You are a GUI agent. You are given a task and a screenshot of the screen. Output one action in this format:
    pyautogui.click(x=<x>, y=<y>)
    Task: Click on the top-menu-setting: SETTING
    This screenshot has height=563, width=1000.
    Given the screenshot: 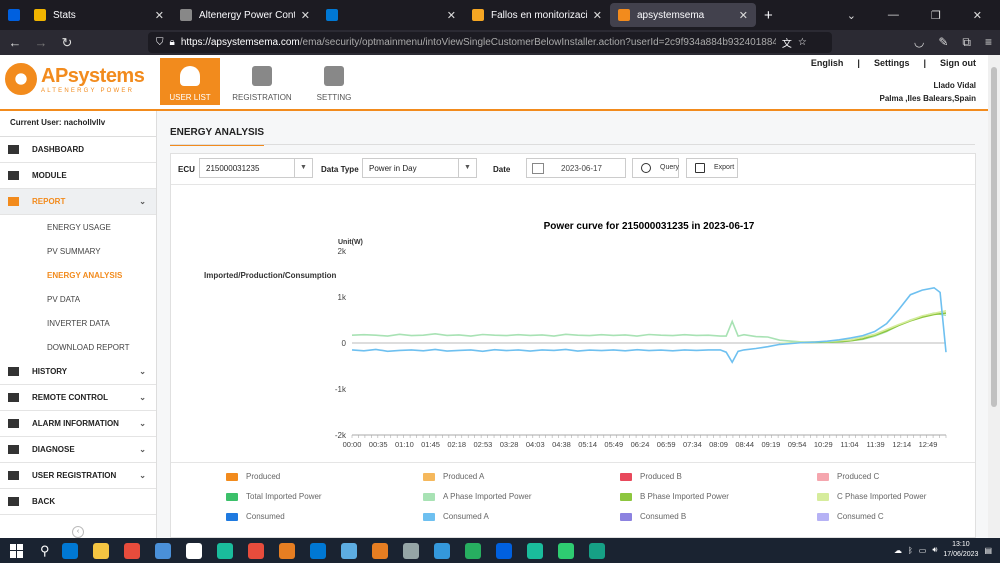 What is the action you would take?
    pyautogui.click(x=334, y=81)
    